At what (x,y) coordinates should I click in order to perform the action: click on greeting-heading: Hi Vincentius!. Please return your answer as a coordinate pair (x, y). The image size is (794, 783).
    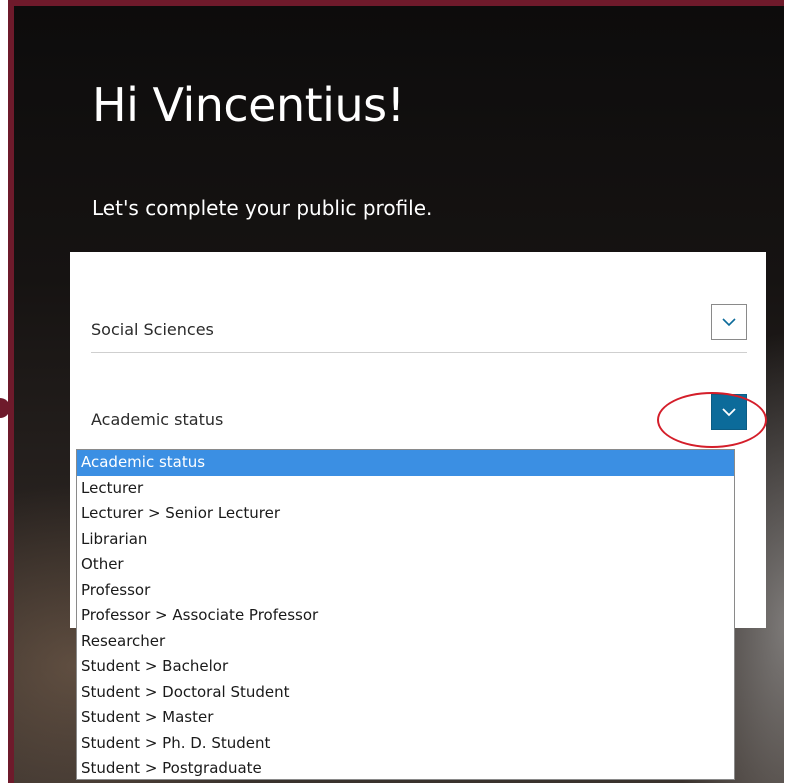
    Looking at the image, I should click on (248, 105).